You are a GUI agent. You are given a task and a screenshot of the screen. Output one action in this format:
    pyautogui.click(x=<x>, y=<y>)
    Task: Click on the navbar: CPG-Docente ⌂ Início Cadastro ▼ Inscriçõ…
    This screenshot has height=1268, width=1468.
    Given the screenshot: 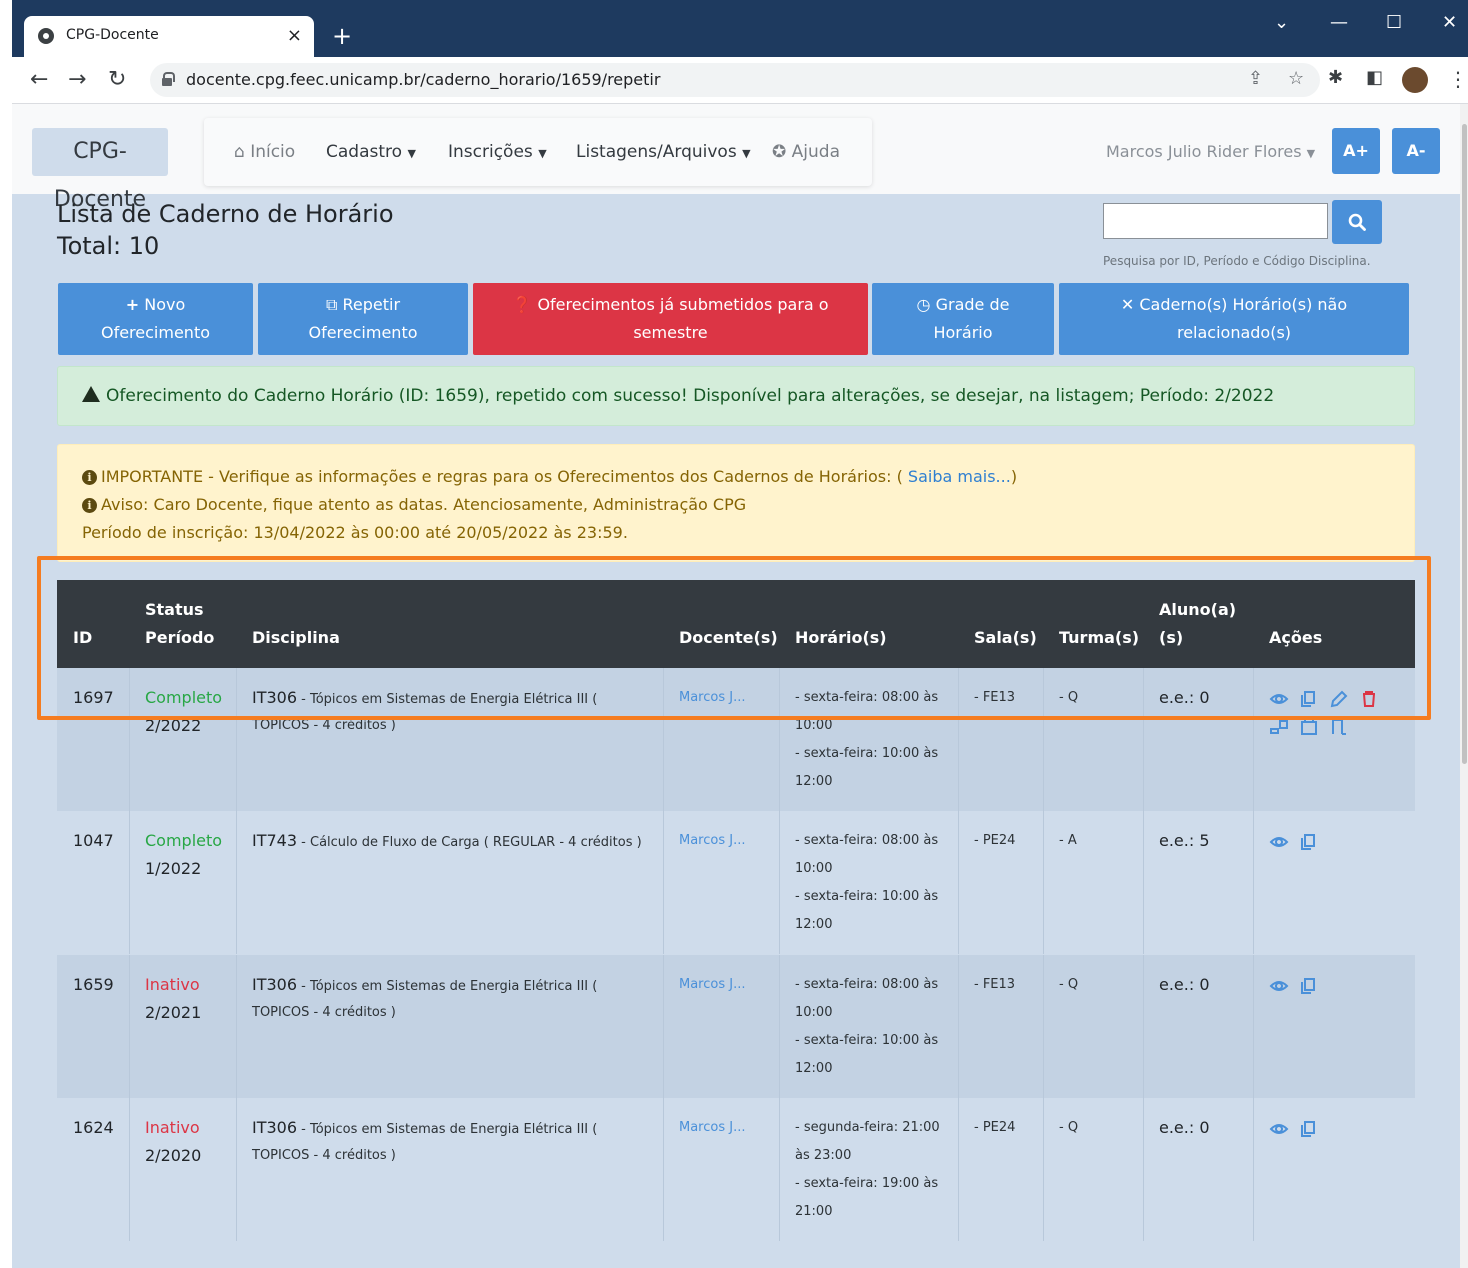 What is the action you would take?
    pyautogui.click(x=736, y=158)
    